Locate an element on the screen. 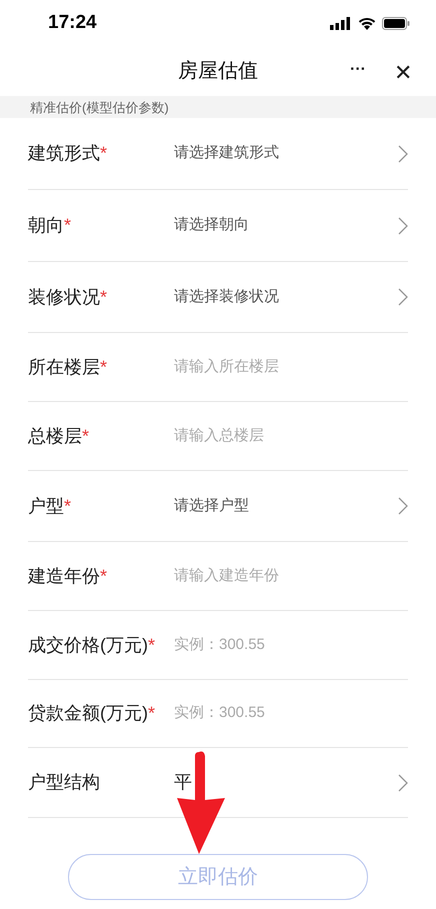  wifi-icon is located at coordinates (367, 23).